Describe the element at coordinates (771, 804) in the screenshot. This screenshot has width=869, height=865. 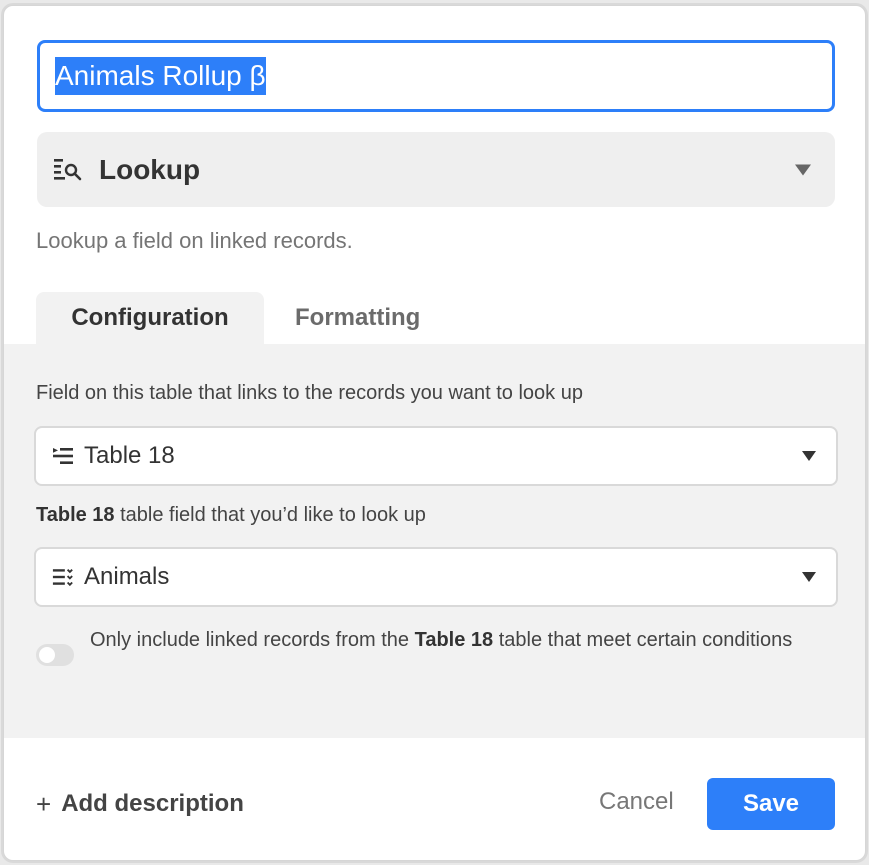
I see `save-button: Save` at that location.